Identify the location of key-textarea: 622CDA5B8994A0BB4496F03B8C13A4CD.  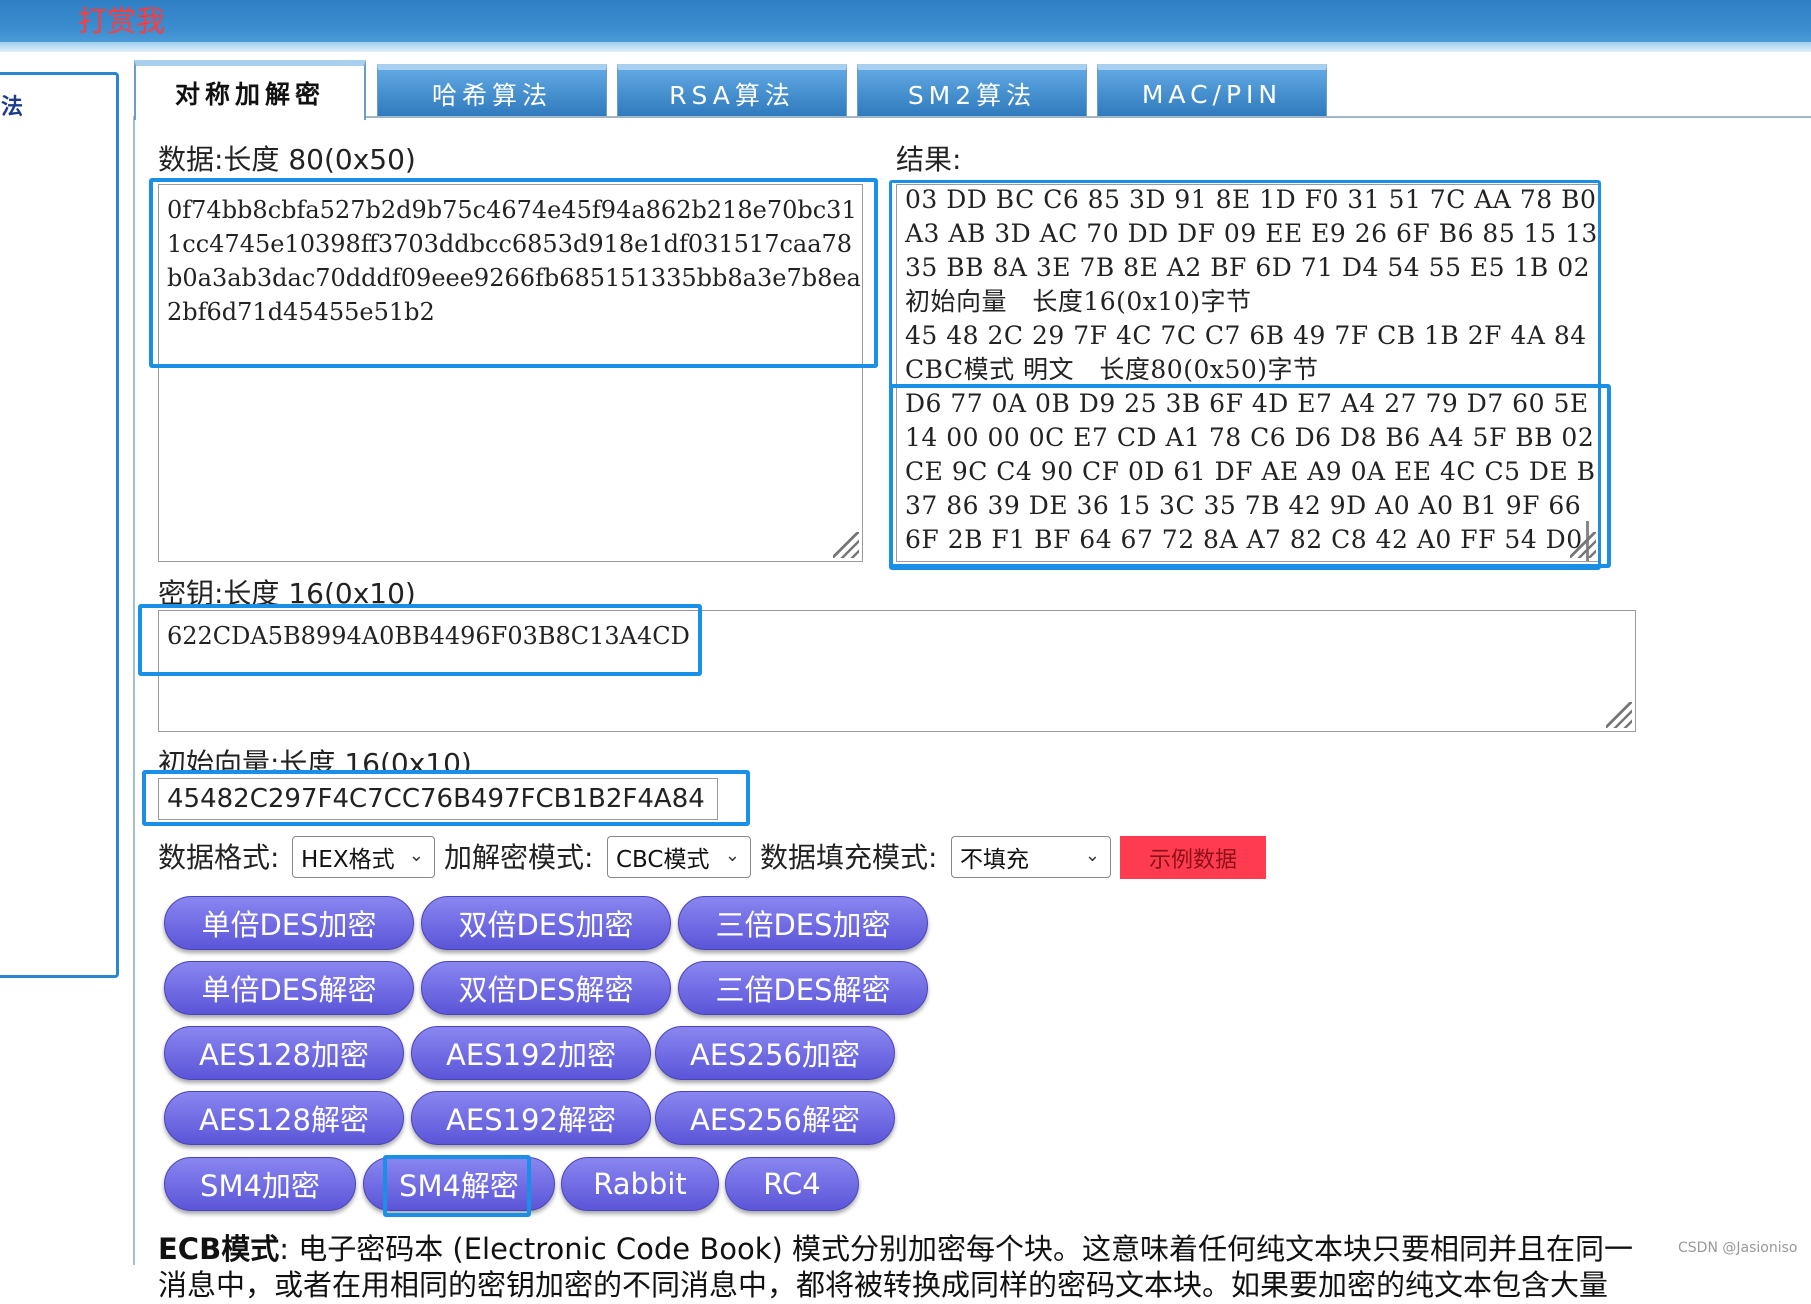
(897, 671).